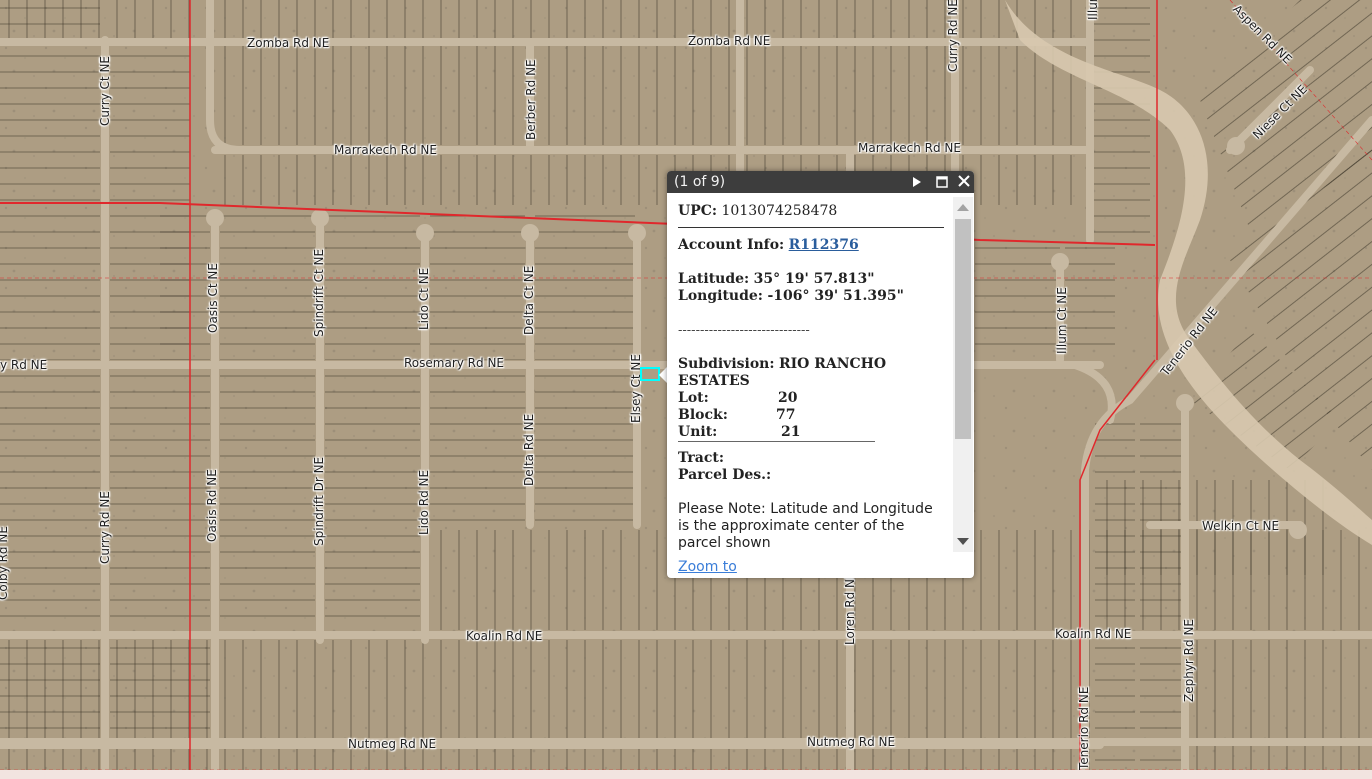 Image resolution: width=1372 pixels, height=779 pixels. I want to click on street-label: Lido Rd NE, so click(424, 502).